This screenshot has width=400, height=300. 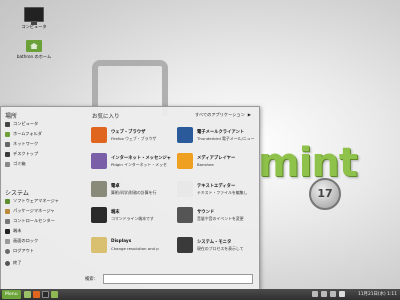 I want to click on system-label: 終了, so click(x=17, y=262).